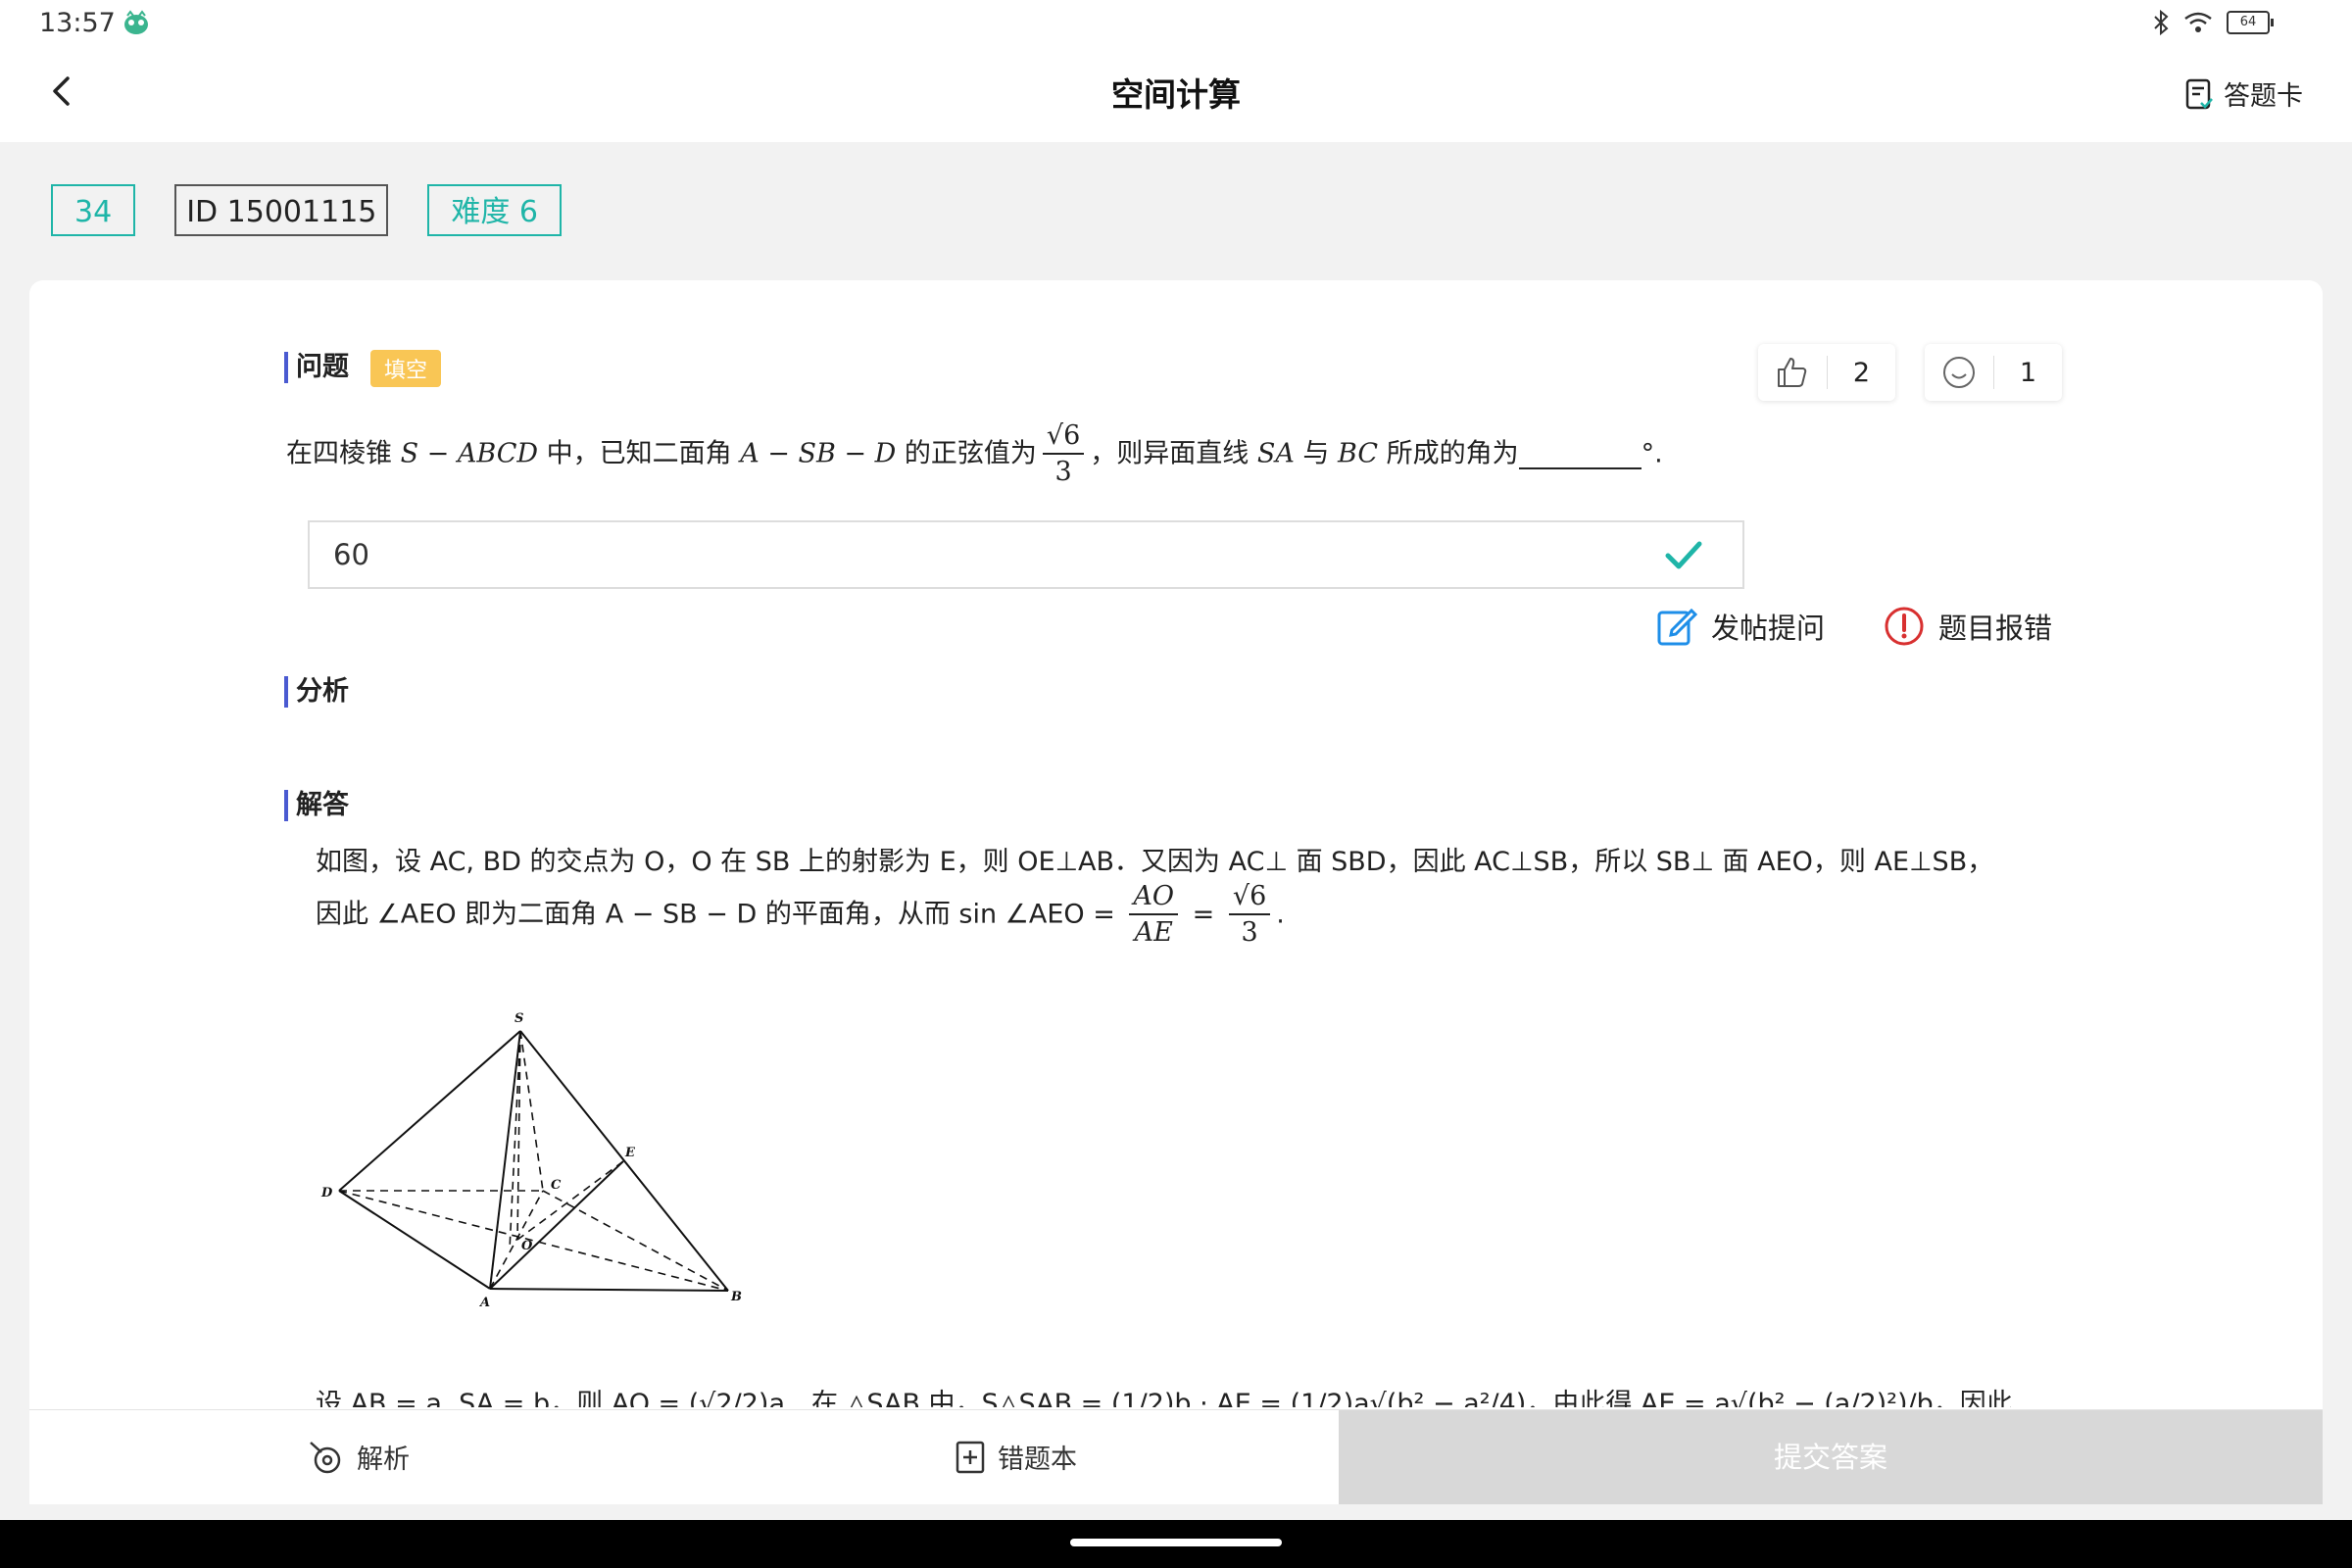 This screenshot has width=2352, height=1568. What do you see at coordinates (351, 554) in the screenshot?
I see `answer-value: 60` at bounding box center [351, 554].